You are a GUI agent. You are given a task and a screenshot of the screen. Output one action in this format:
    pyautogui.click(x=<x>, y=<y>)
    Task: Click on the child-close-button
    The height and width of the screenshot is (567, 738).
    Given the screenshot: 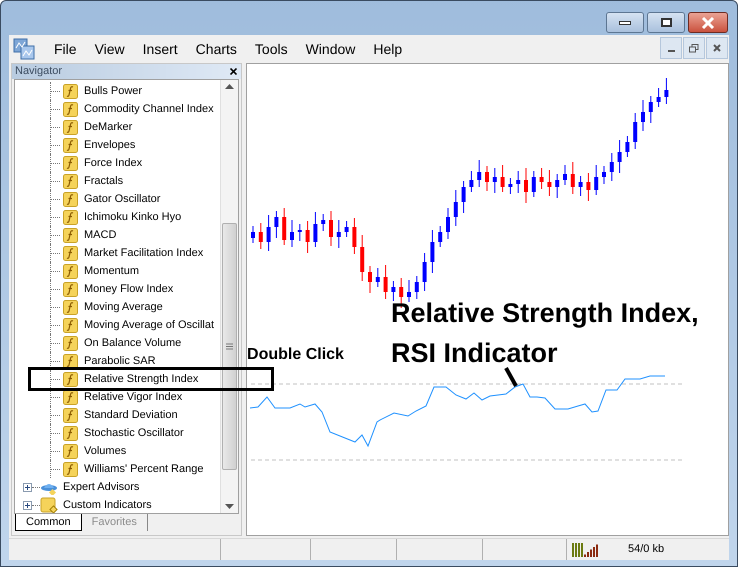 What is the action you would take?
    pyautogui.click(x=717, y=48)
    